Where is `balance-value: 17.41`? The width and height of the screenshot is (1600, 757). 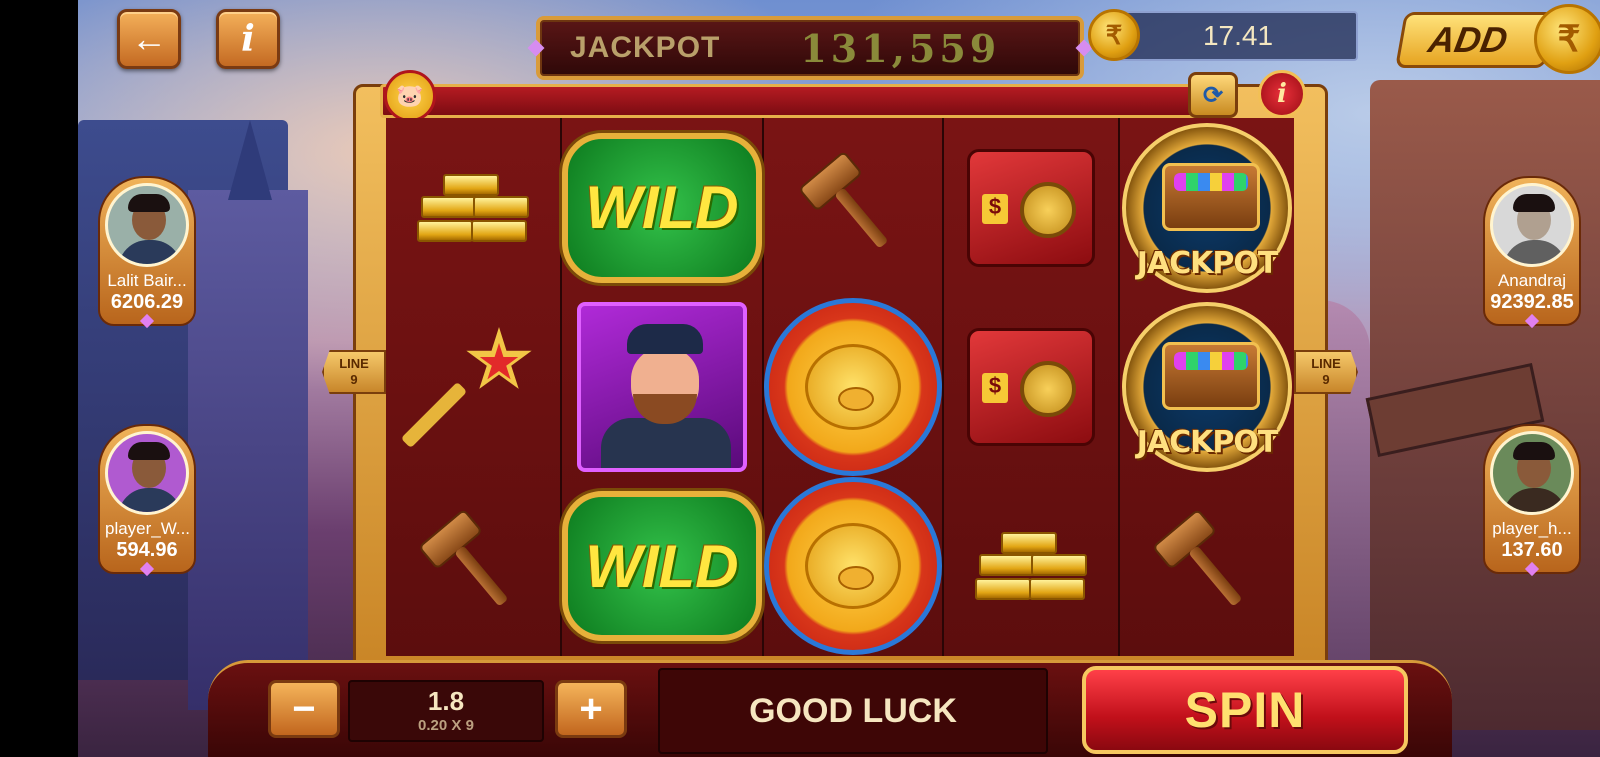
balance-value: 17.41 is located at coordinates (1238, 35).